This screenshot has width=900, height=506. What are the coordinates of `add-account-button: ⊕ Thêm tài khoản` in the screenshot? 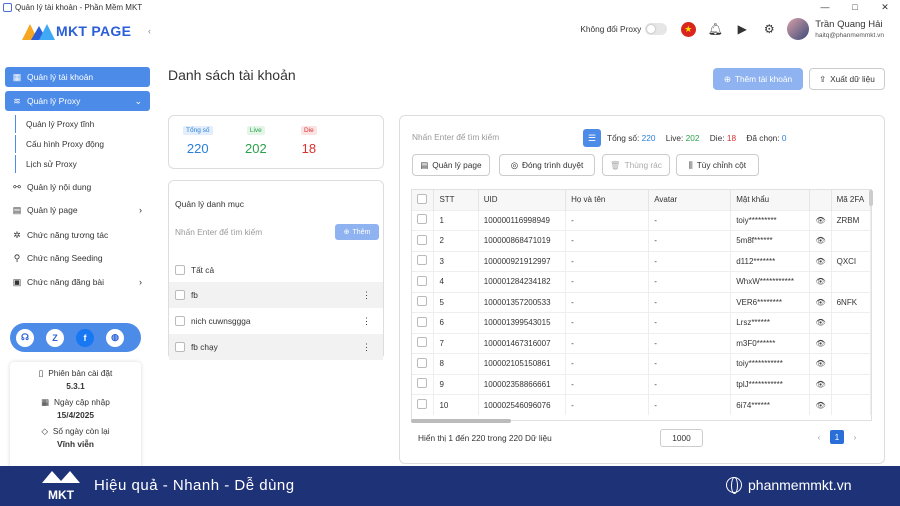 It's located at (758, 79).